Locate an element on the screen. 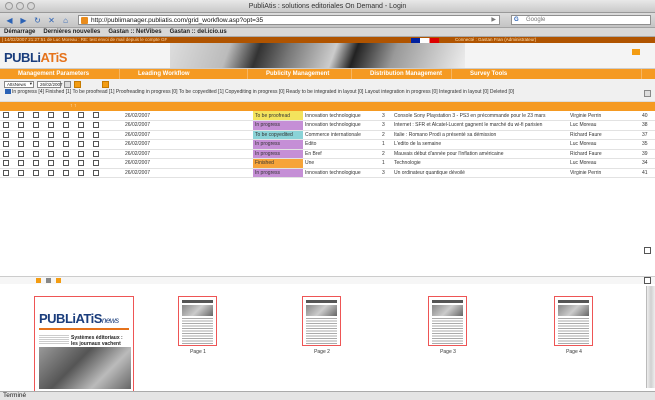  forward-icon: ▶ is located at coordinates (23, 20).